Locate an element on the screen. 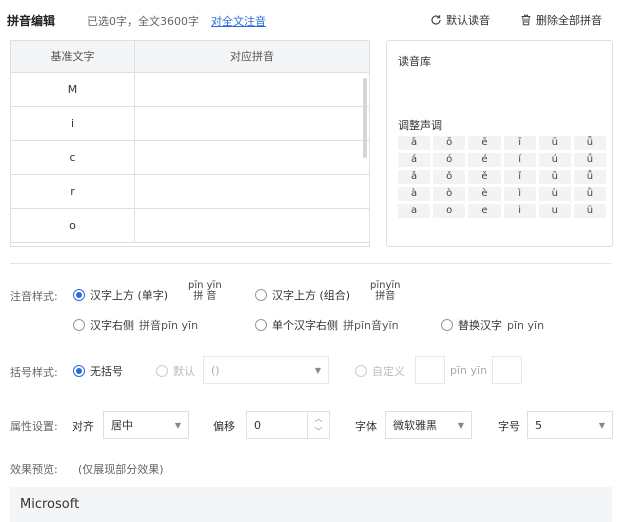 The height and width of the screenshot is (522, 626). custom-right-bracket-input is located at coordinates (507, 370).